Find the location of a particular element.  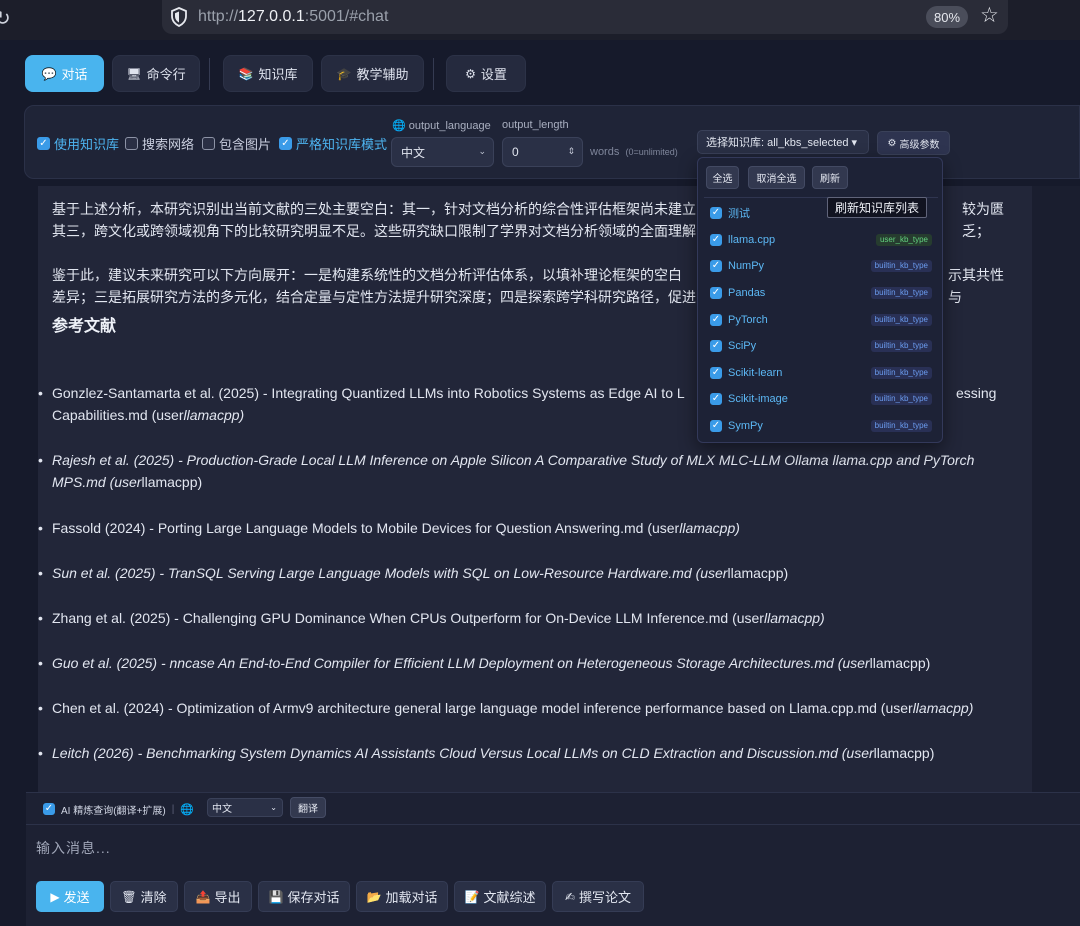

refresh-kb-button: 刷新 is located at coordinates (830, 177).